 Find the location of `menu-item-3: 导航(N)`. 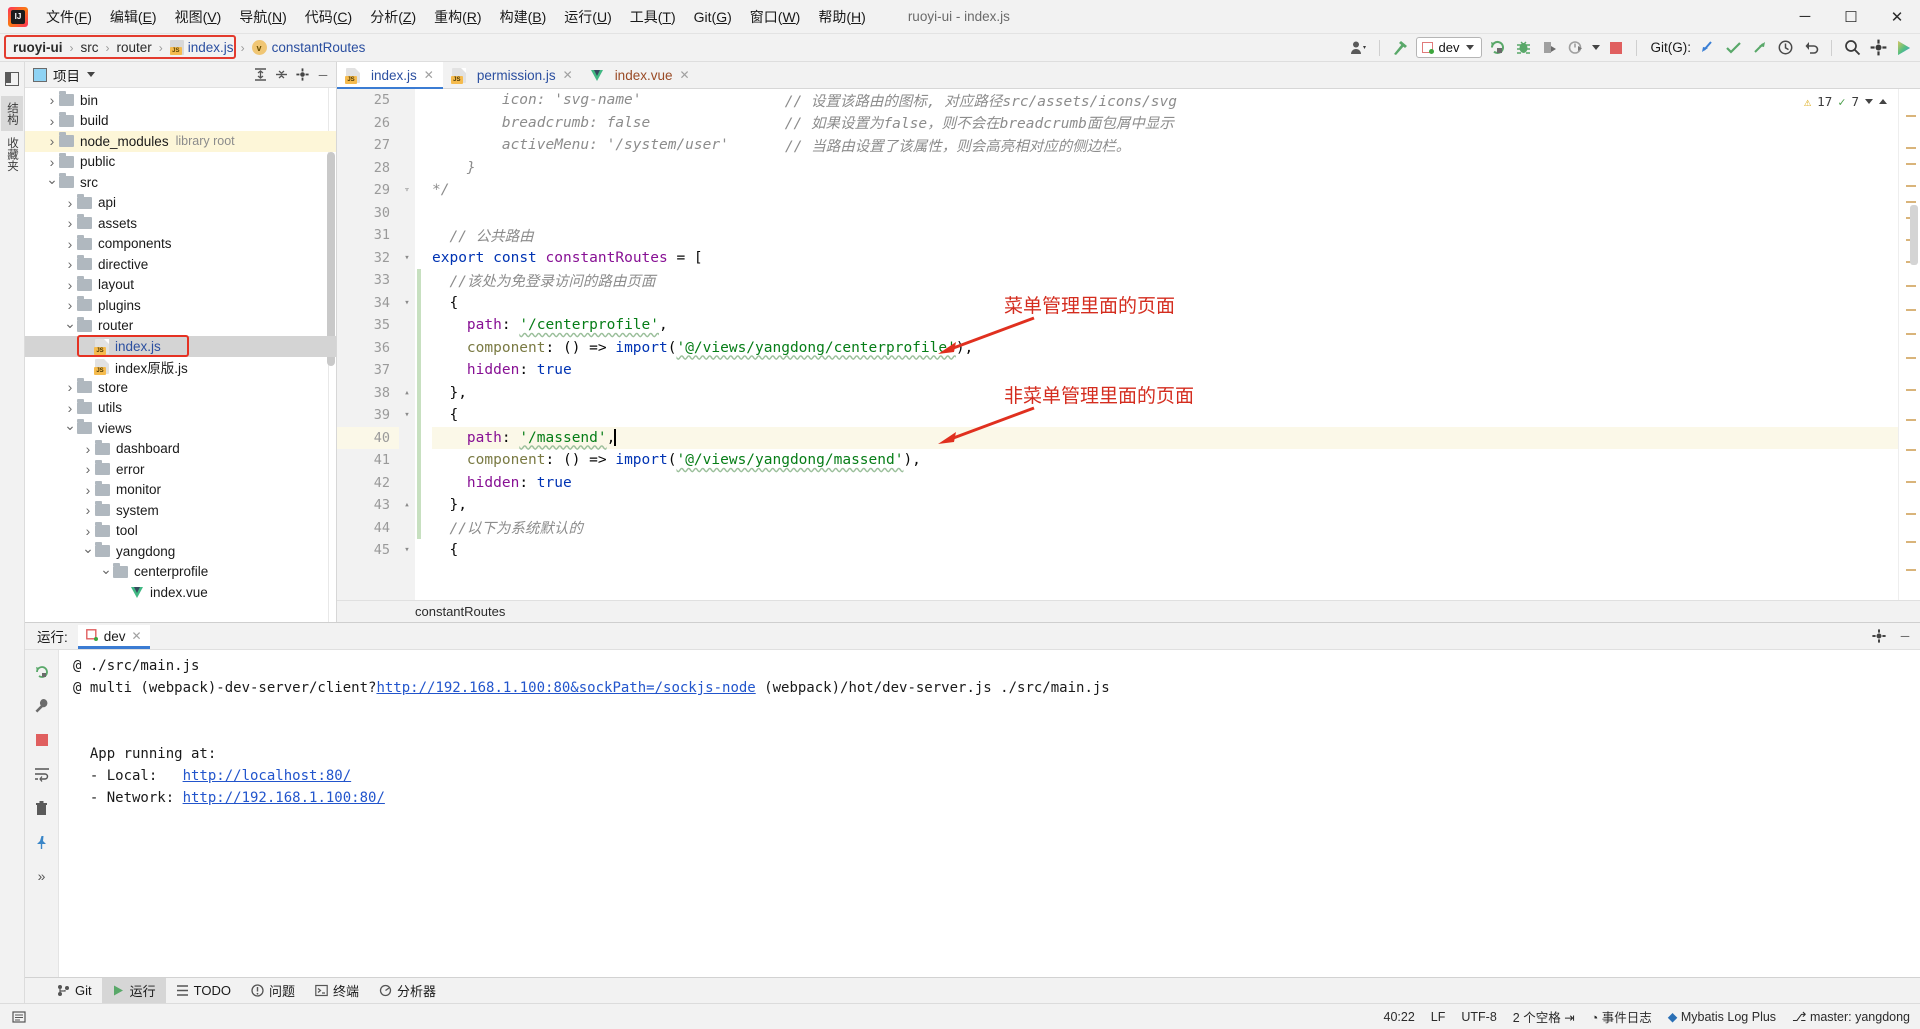

menu-item-3: 导航(N) is located at coordinates (262, 17).